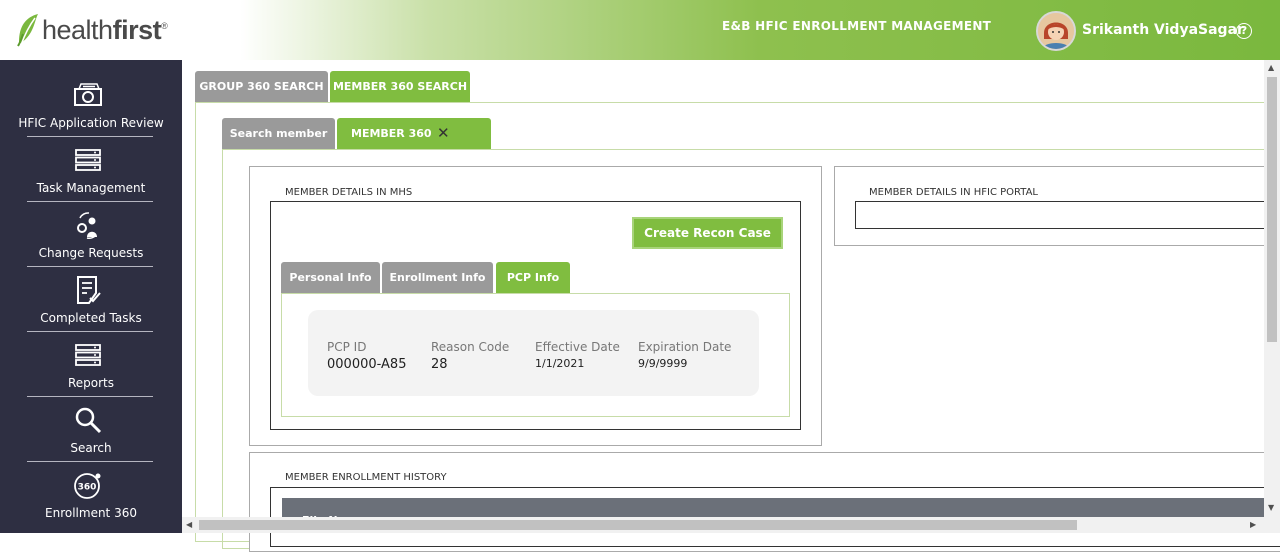 This screenshot has width=1280, height=552. Describe the element at coordinates (470, 347) in the screenshot. I see `field-label: Reason Code` at that location.